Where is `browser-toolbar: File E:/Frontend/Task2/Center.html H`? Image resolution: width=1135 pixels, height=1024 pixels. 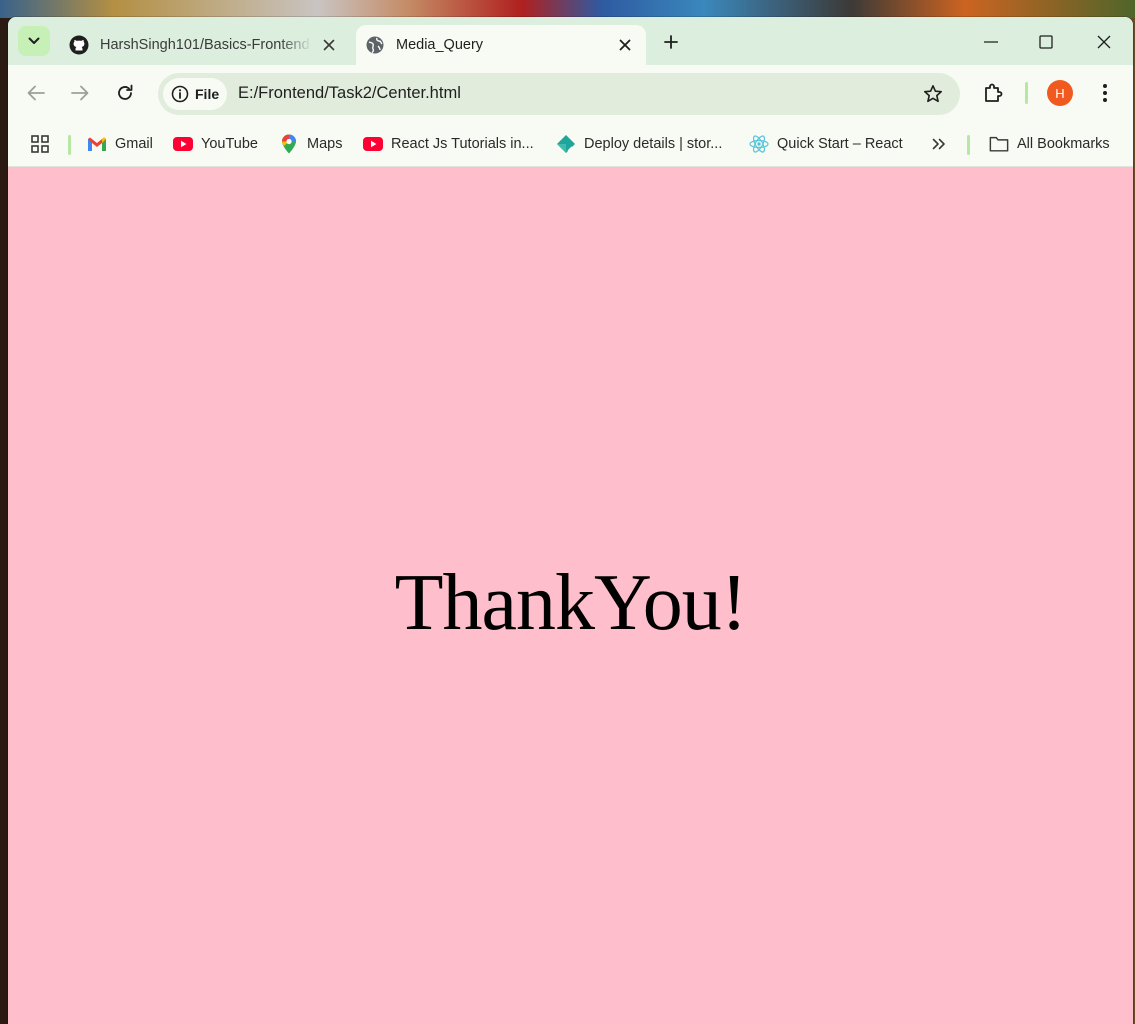 browser-toolbar: File E:/Frontend/Task2/Center.html H is located at coordinates (570, 93).